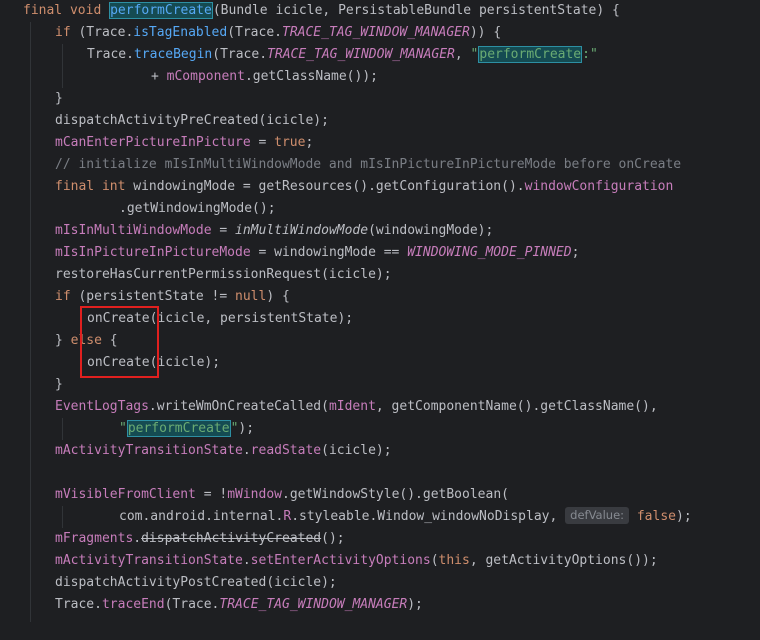 The height and width of the screenshot is (640, 760). Describe the element at coordinates (290, 142) in the screenshot. I see `code-token: true` at that location.